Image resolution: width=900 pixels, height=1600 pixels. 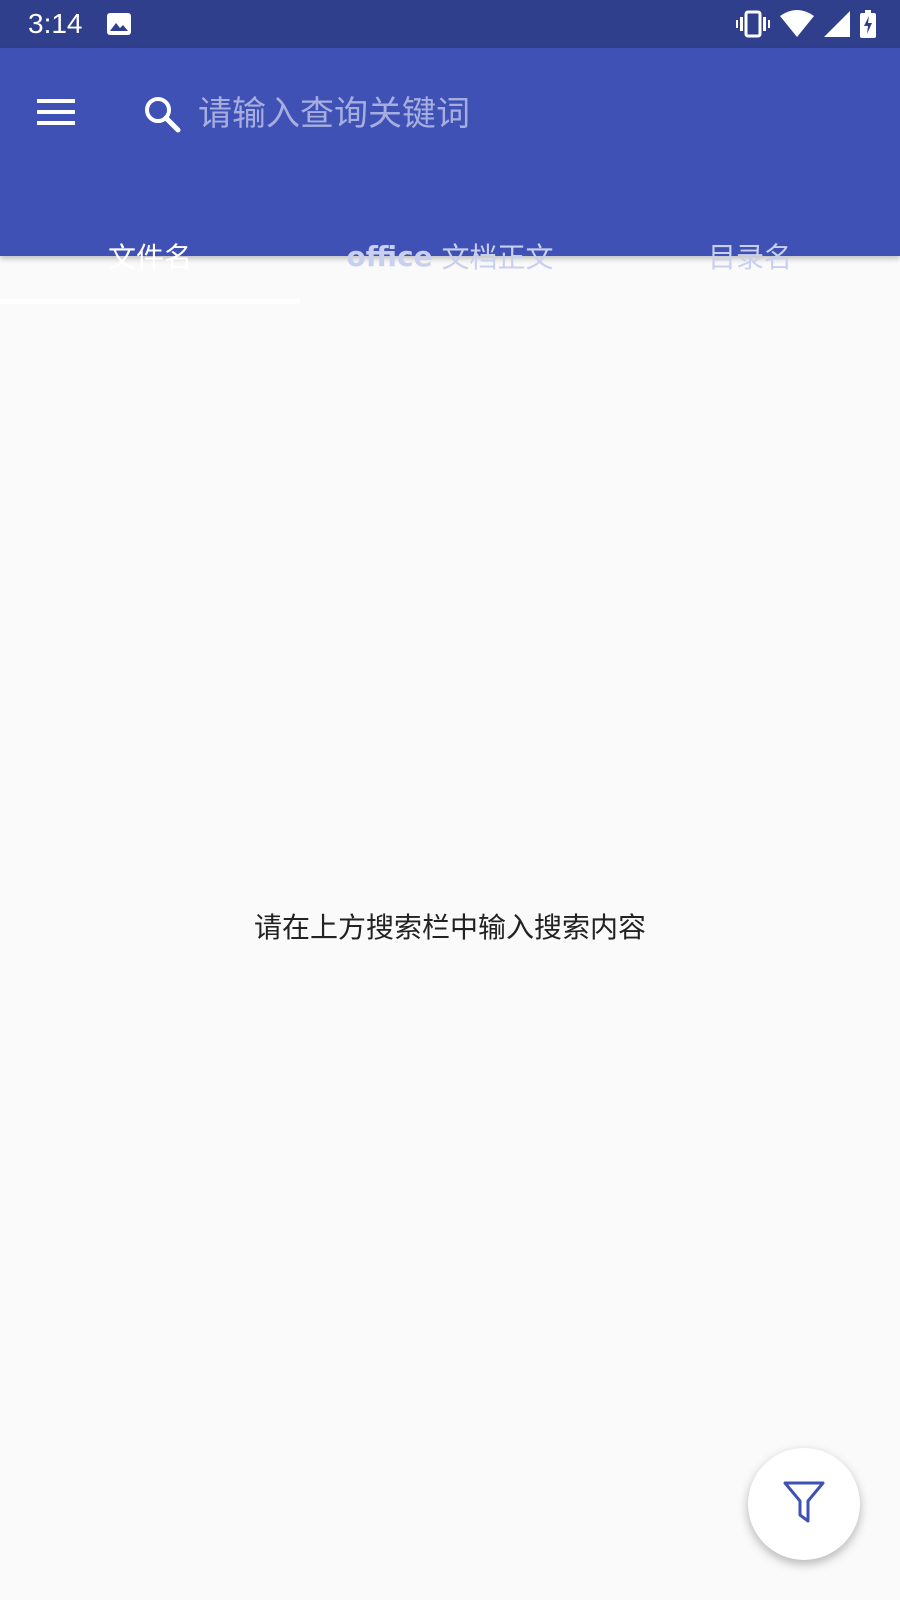 I want to click on empty-state-message: 请在上方搜索栏中输入搜索内容, so click(x=449, y=927).